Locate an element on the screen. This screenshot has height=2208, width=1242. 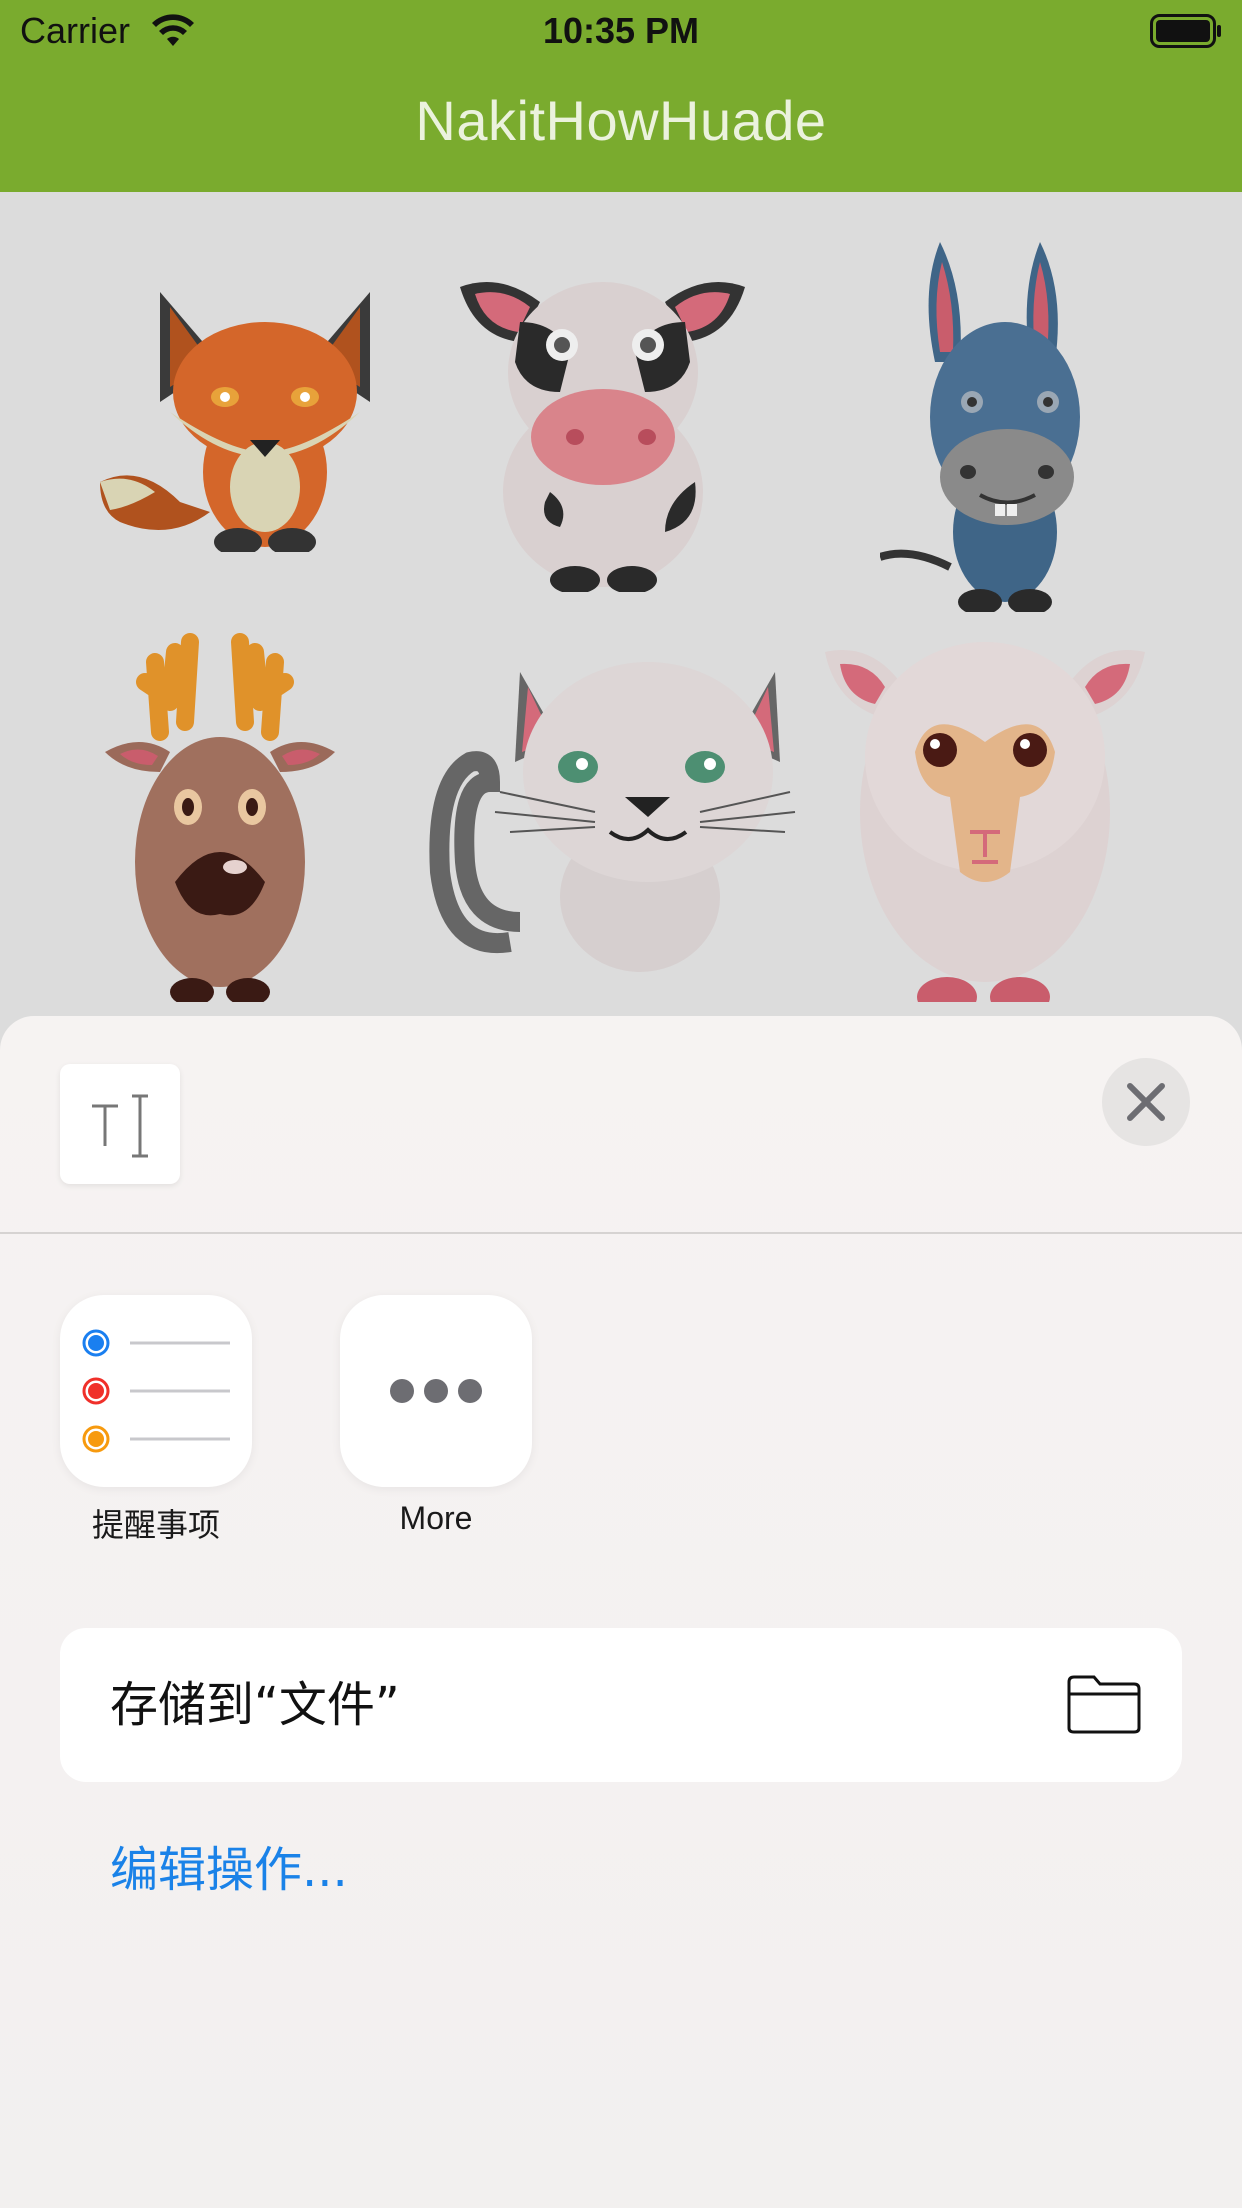
donkey-image is located at coordinates (990, 427).